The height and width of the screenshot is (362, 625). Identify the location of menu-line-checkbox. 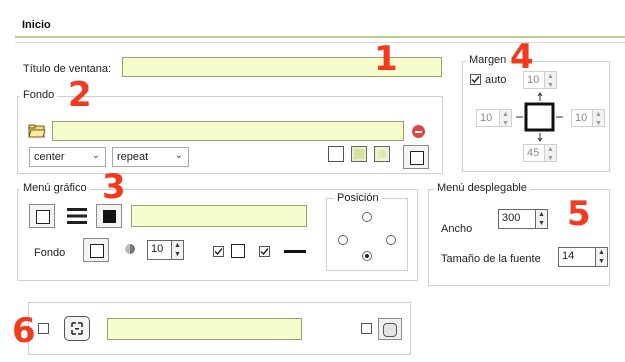
(264, 251).